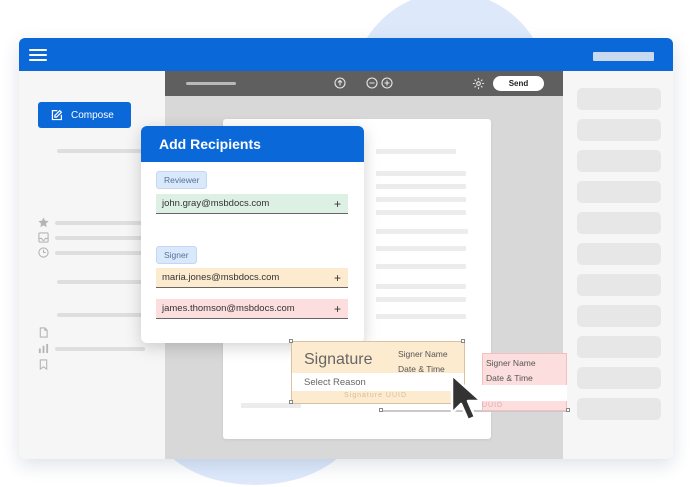  I want to click on add-recipients-title: Add Recipients, so click(252, 144).